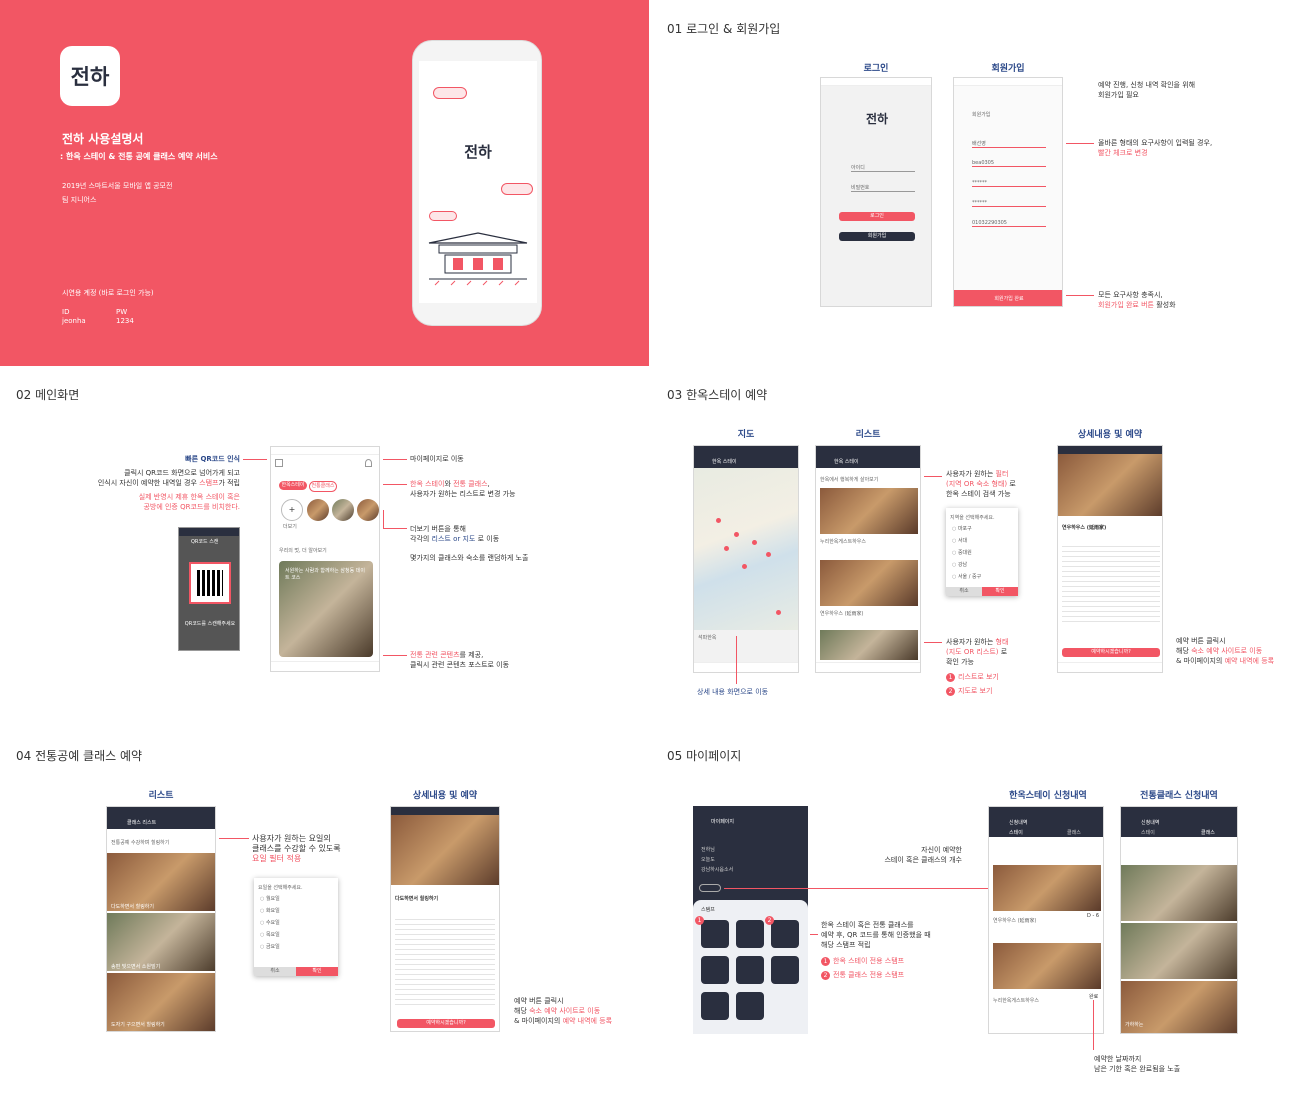 This screenshot has height=1093, width=1297. I want to click on stay-history-label: 한옥스테이 신청내역, so click(1048, 796).